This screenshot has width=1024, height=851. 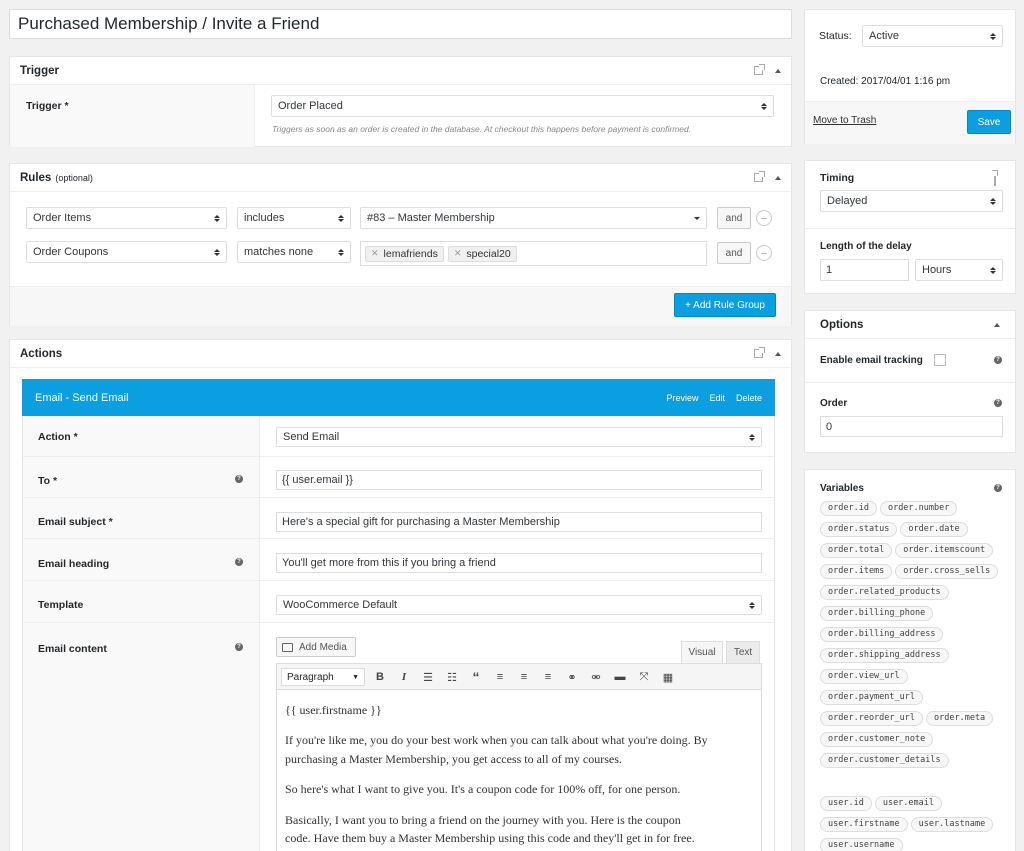 I want to click on workflow-title-input: Purchased Membership / Invite a Friend, so click(x=400, y=24).